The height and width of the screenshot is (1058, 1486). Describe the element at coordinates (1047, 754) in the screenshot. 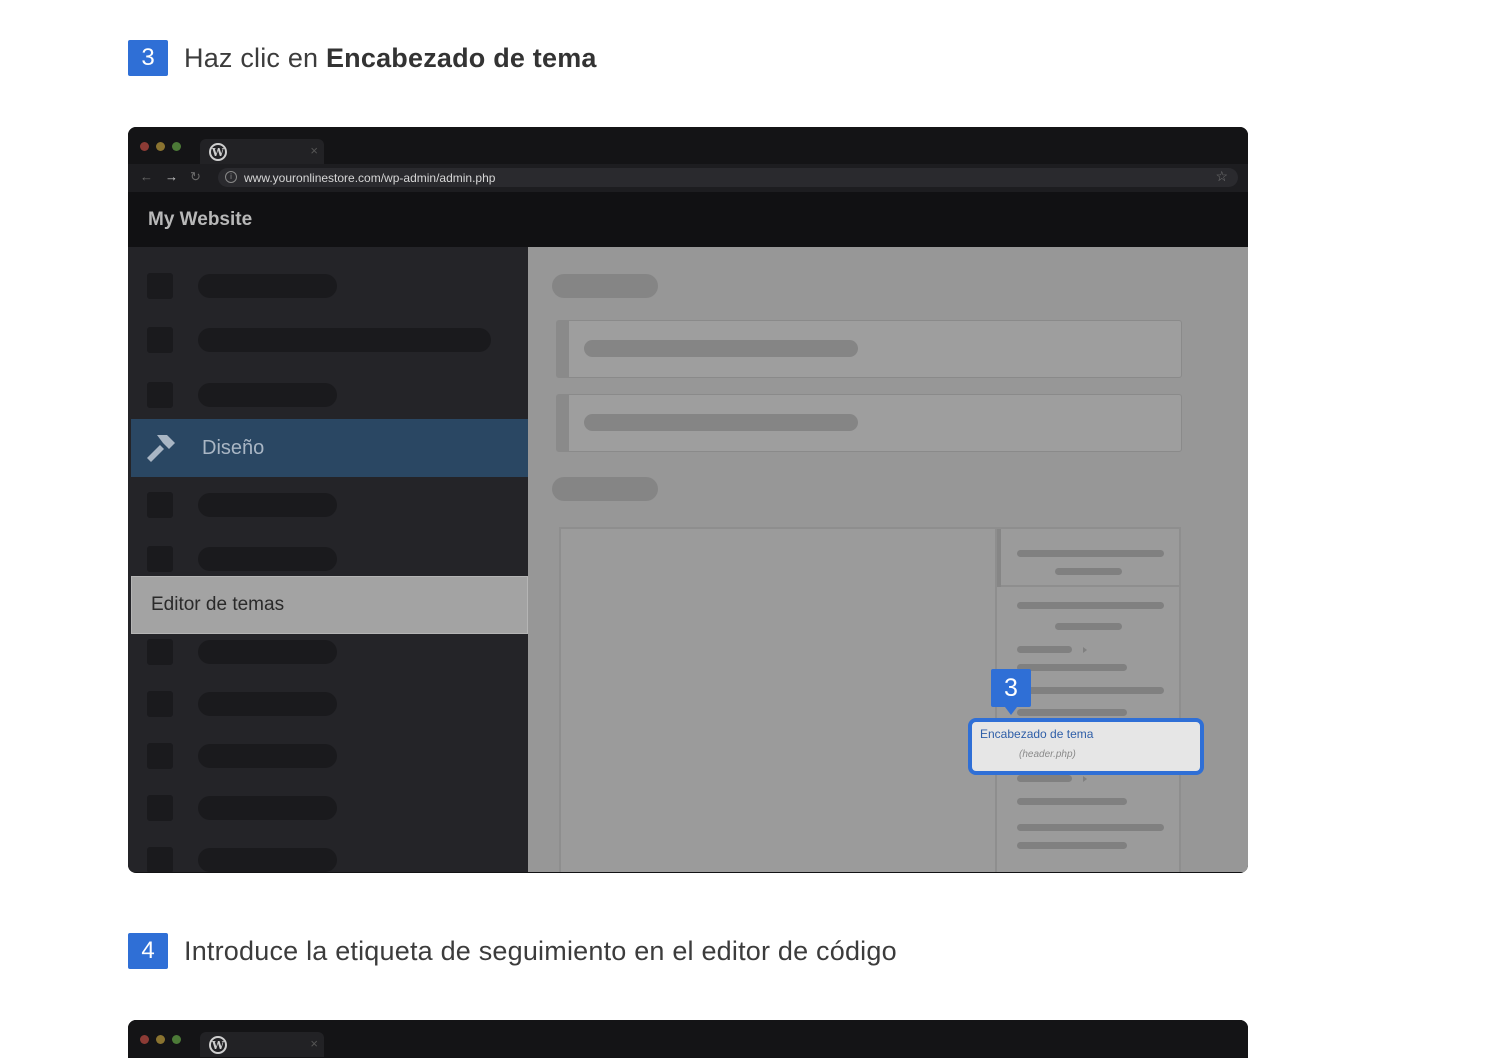

I see `theme-header-file-name: (header.php)` at that location.